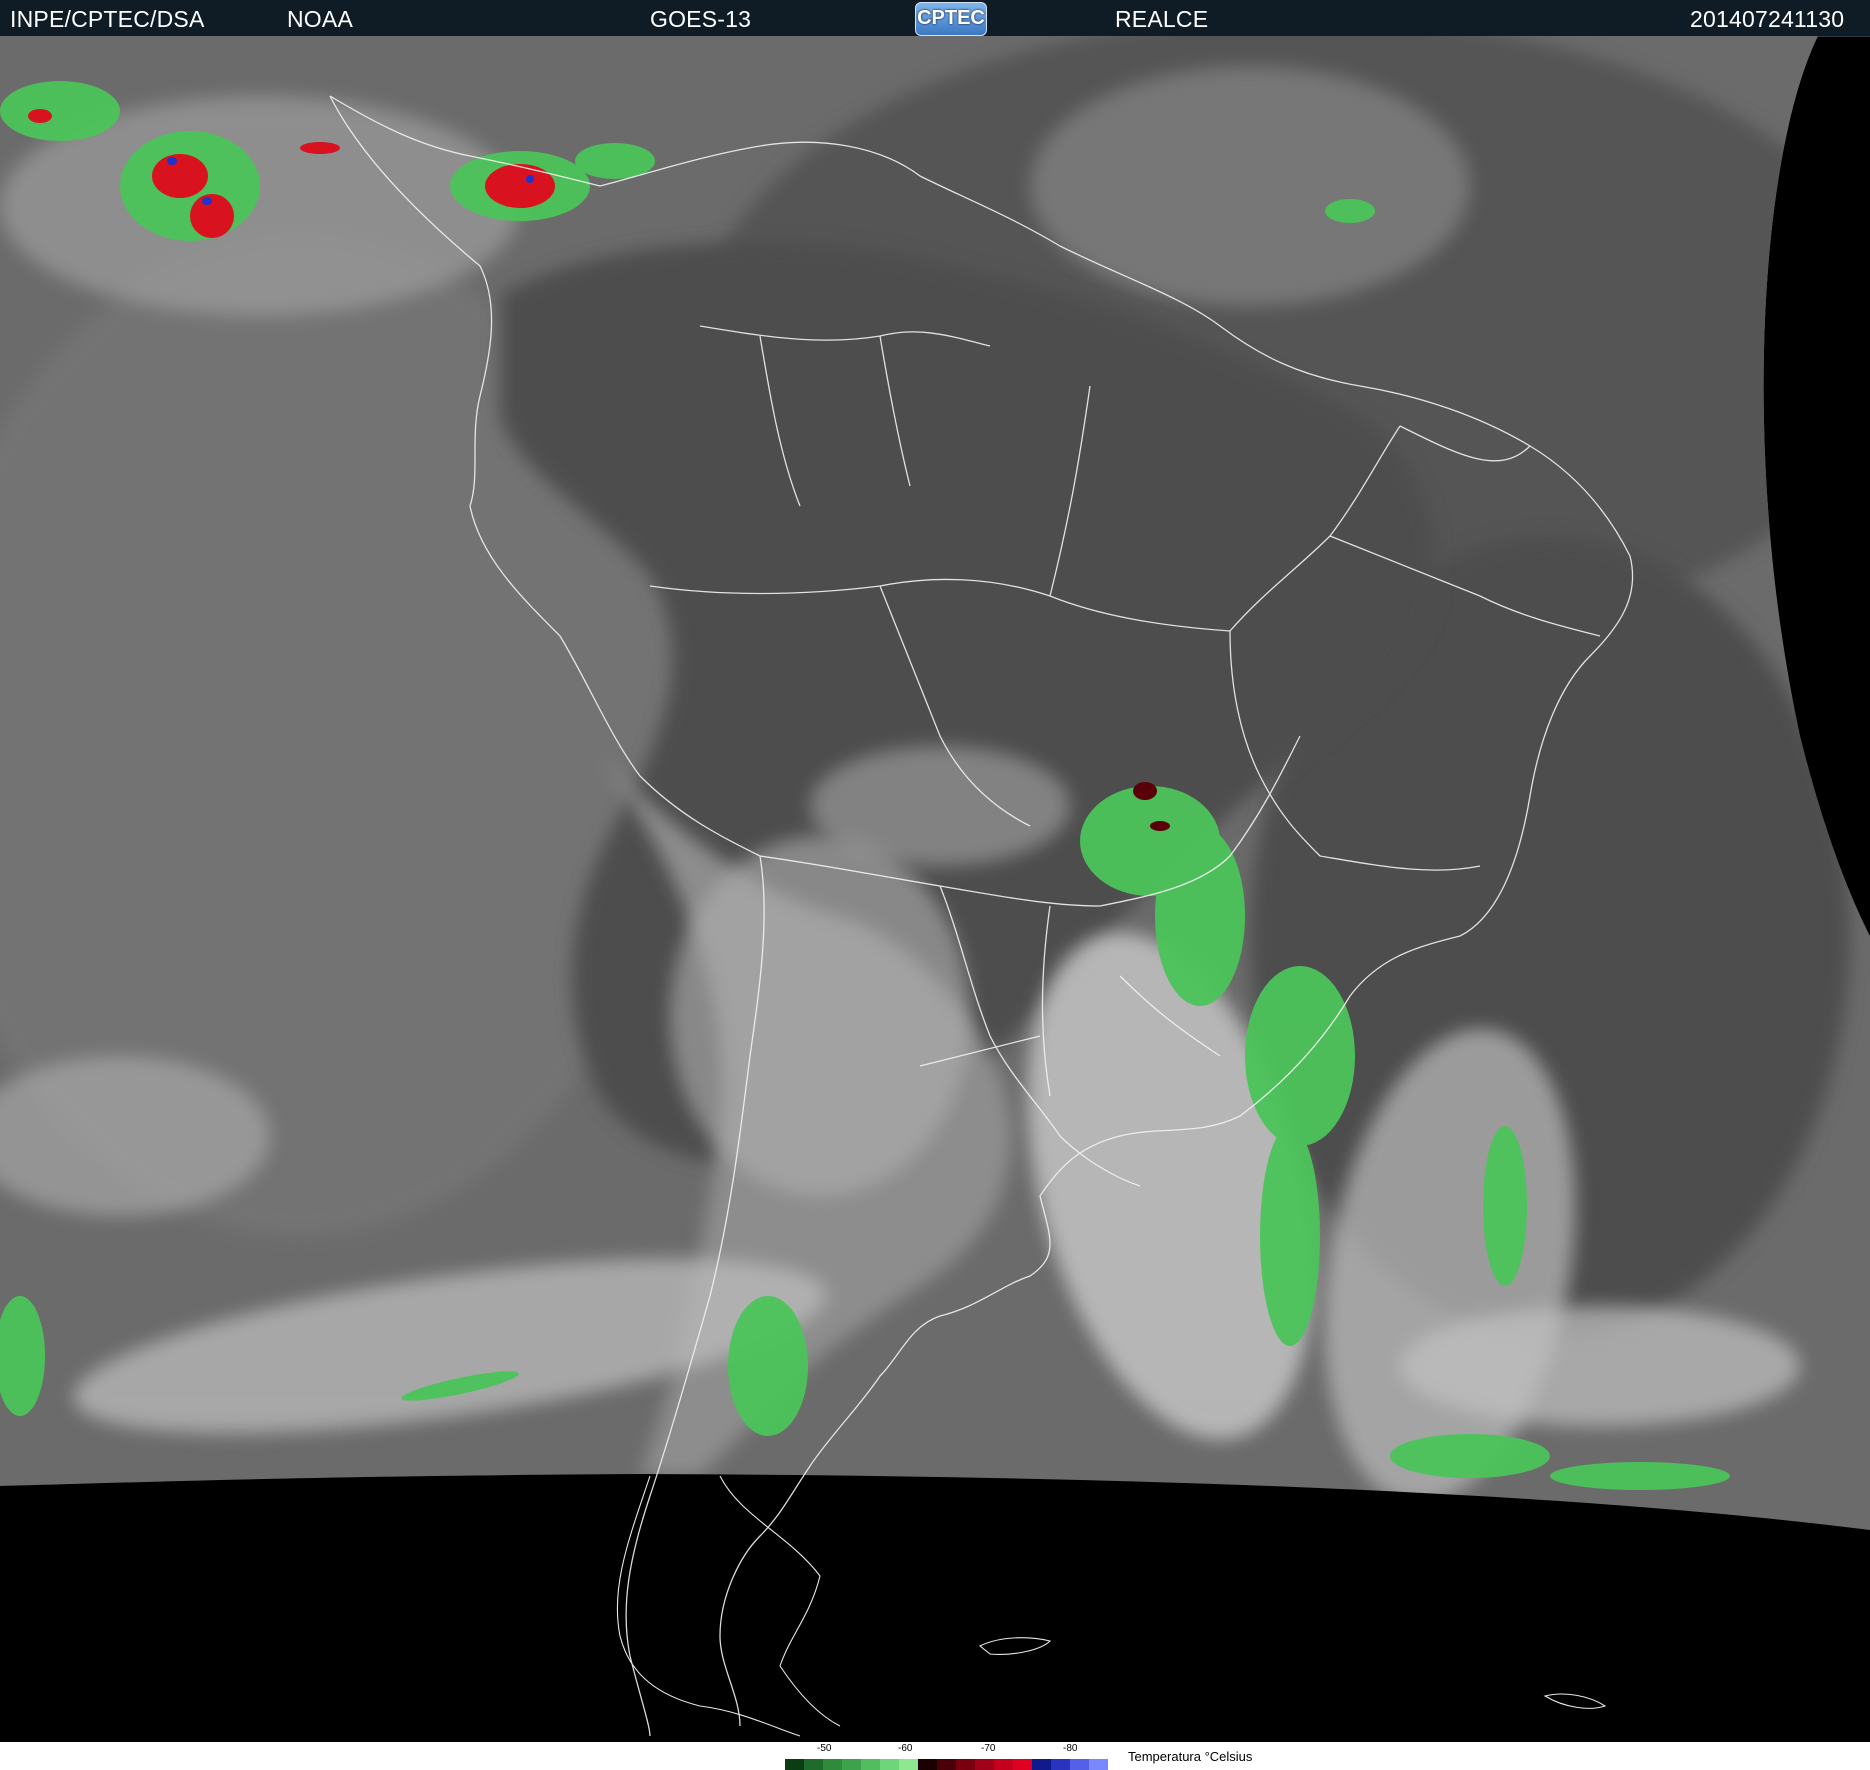 The width and height of the screenshot is (1870, 1770). What do you see at coordinates (988, 1748) in the screenshot?
I see `legend-tick: -70` at bounding box center [988, 1748].